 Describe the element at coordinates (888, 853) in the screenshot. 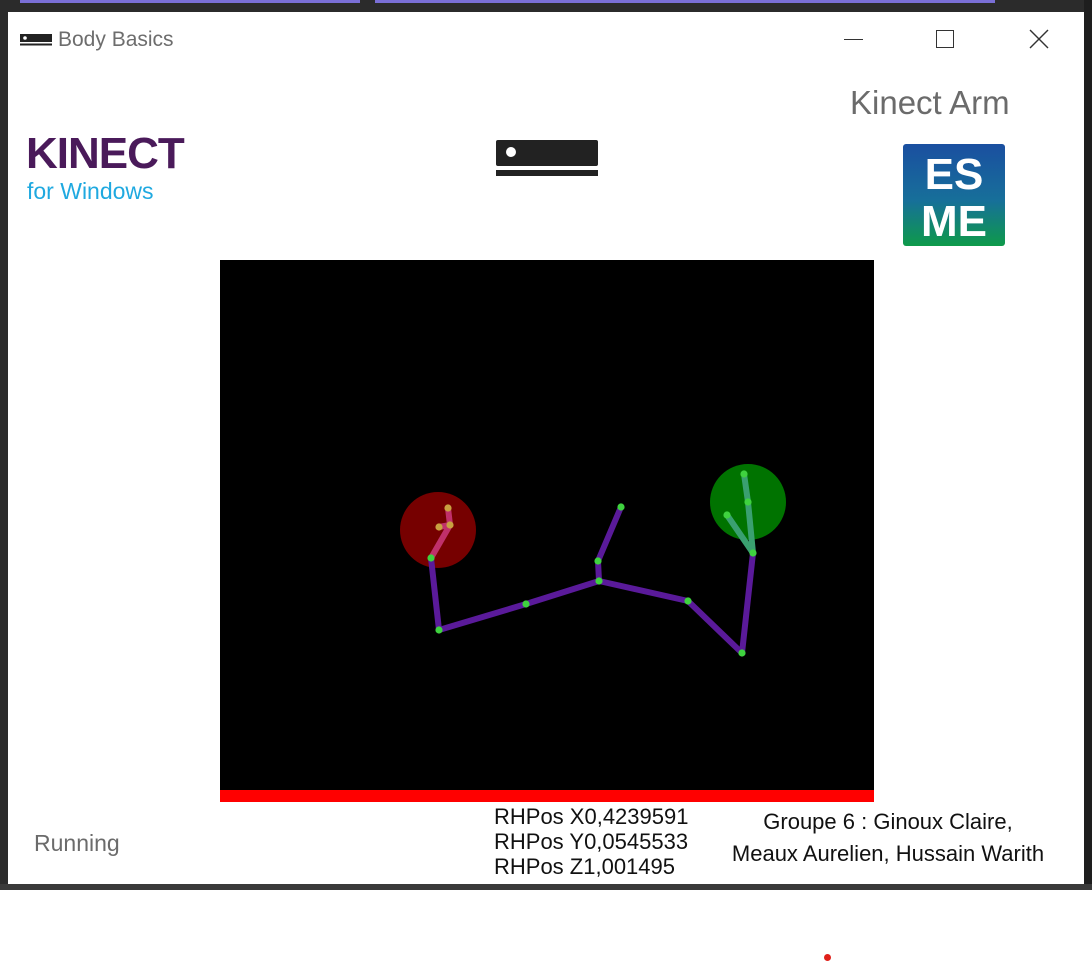

I see `credits-line-2: Meaux Aurelien, Hussain Warith` at that location.